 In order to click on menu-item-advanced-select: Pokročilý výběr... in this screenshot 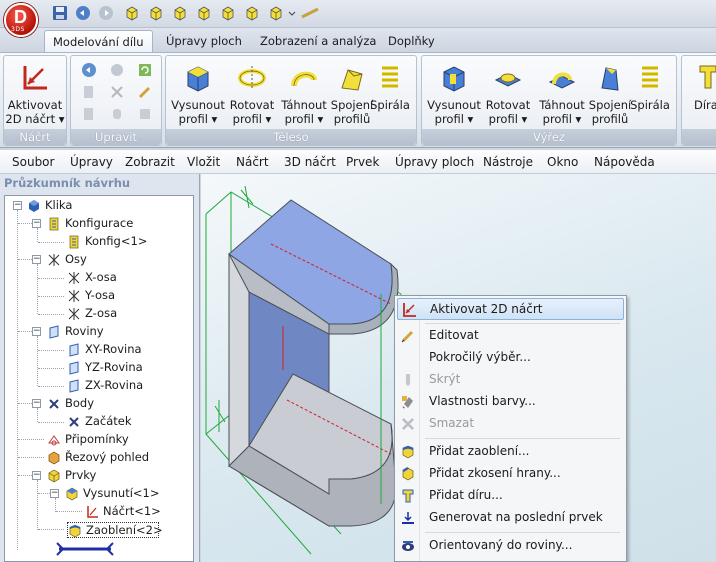, I will do `click(510, 358)`.